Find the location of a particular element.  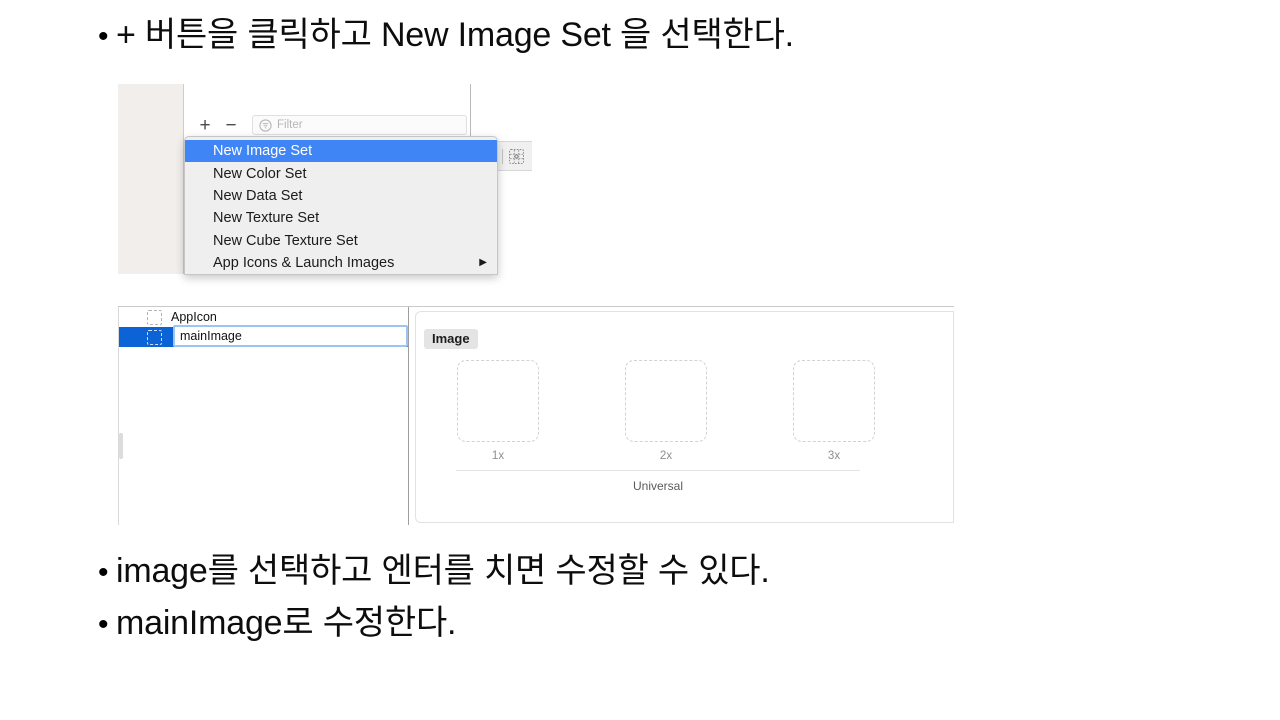

asset-rename-value: mainImage is located at coordinates (211, 336).